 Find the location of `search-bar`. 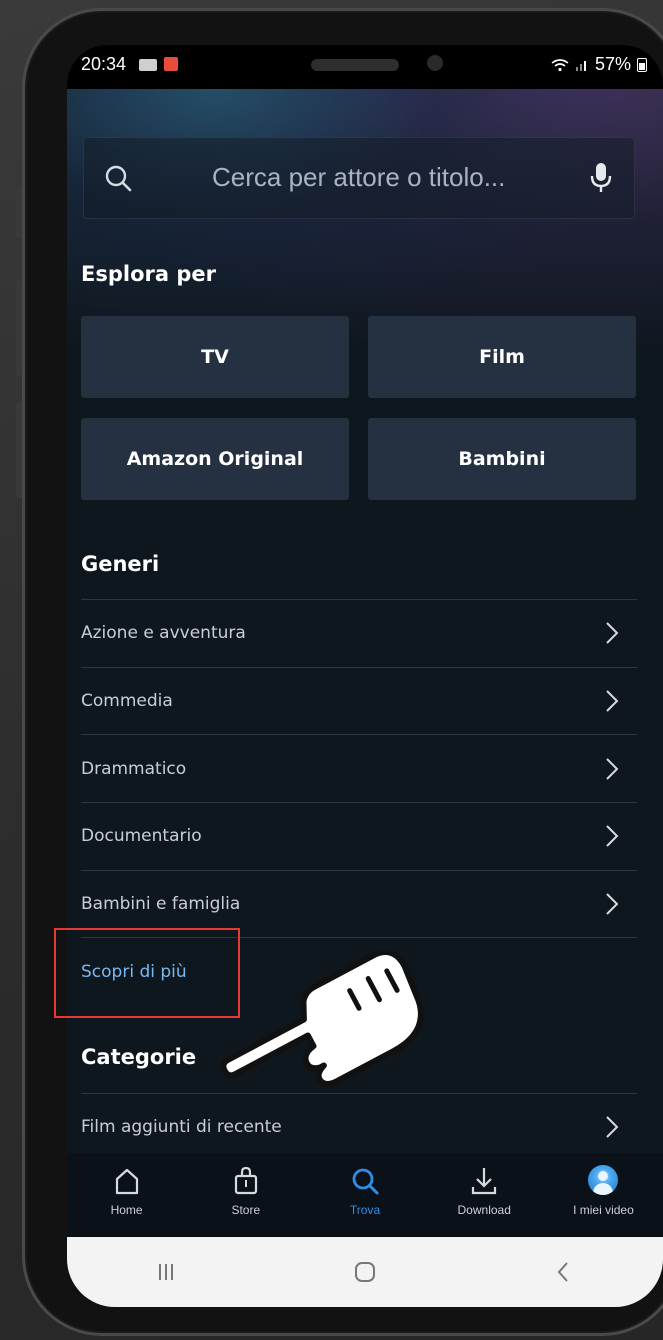

search-bar is located at coordinates (359, 178).